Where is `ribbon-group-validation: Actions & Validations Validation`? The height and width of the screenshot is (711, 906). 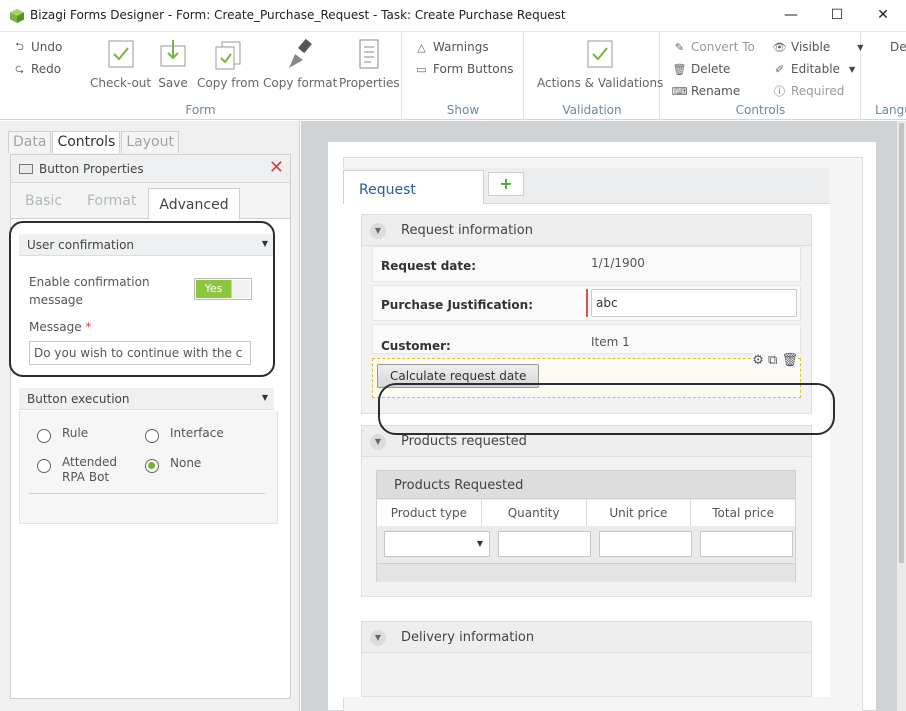 ribbon-group-validation: Actions & Validations Validation is located at coordinates (594, 76).